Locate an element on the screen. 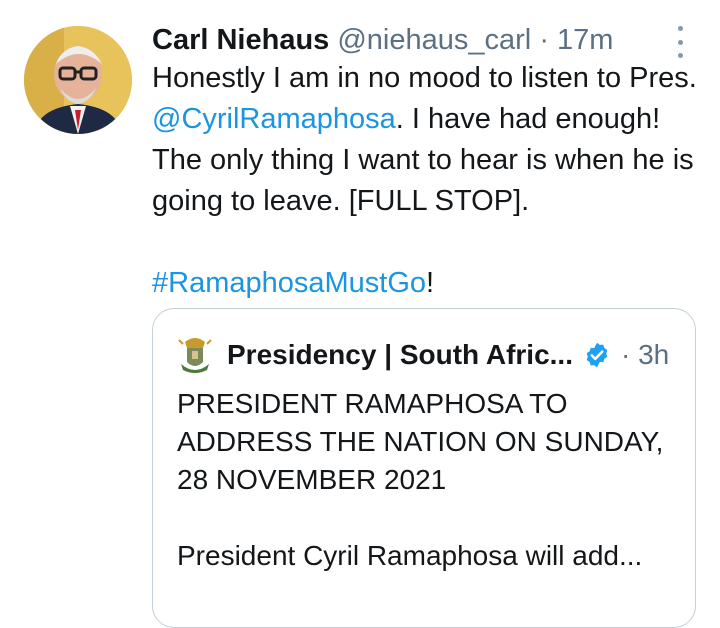 This screenshot has width=720, height=628. avatar is located at coordinates (78, 80).